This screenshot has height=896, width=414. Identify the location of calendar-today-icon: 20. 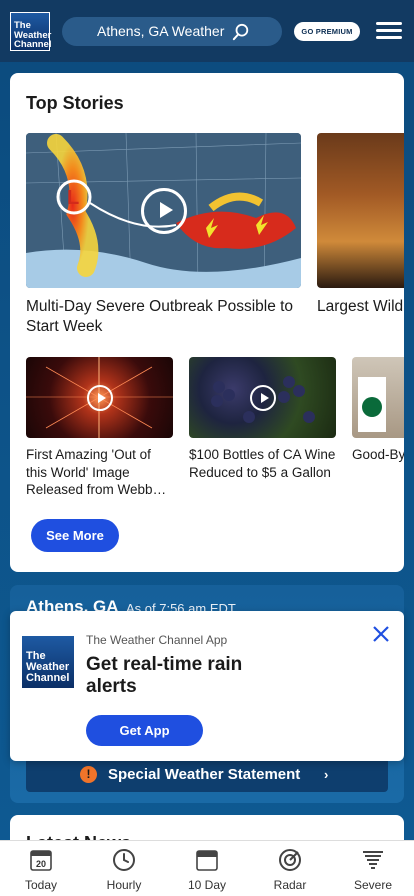
(41, 860).